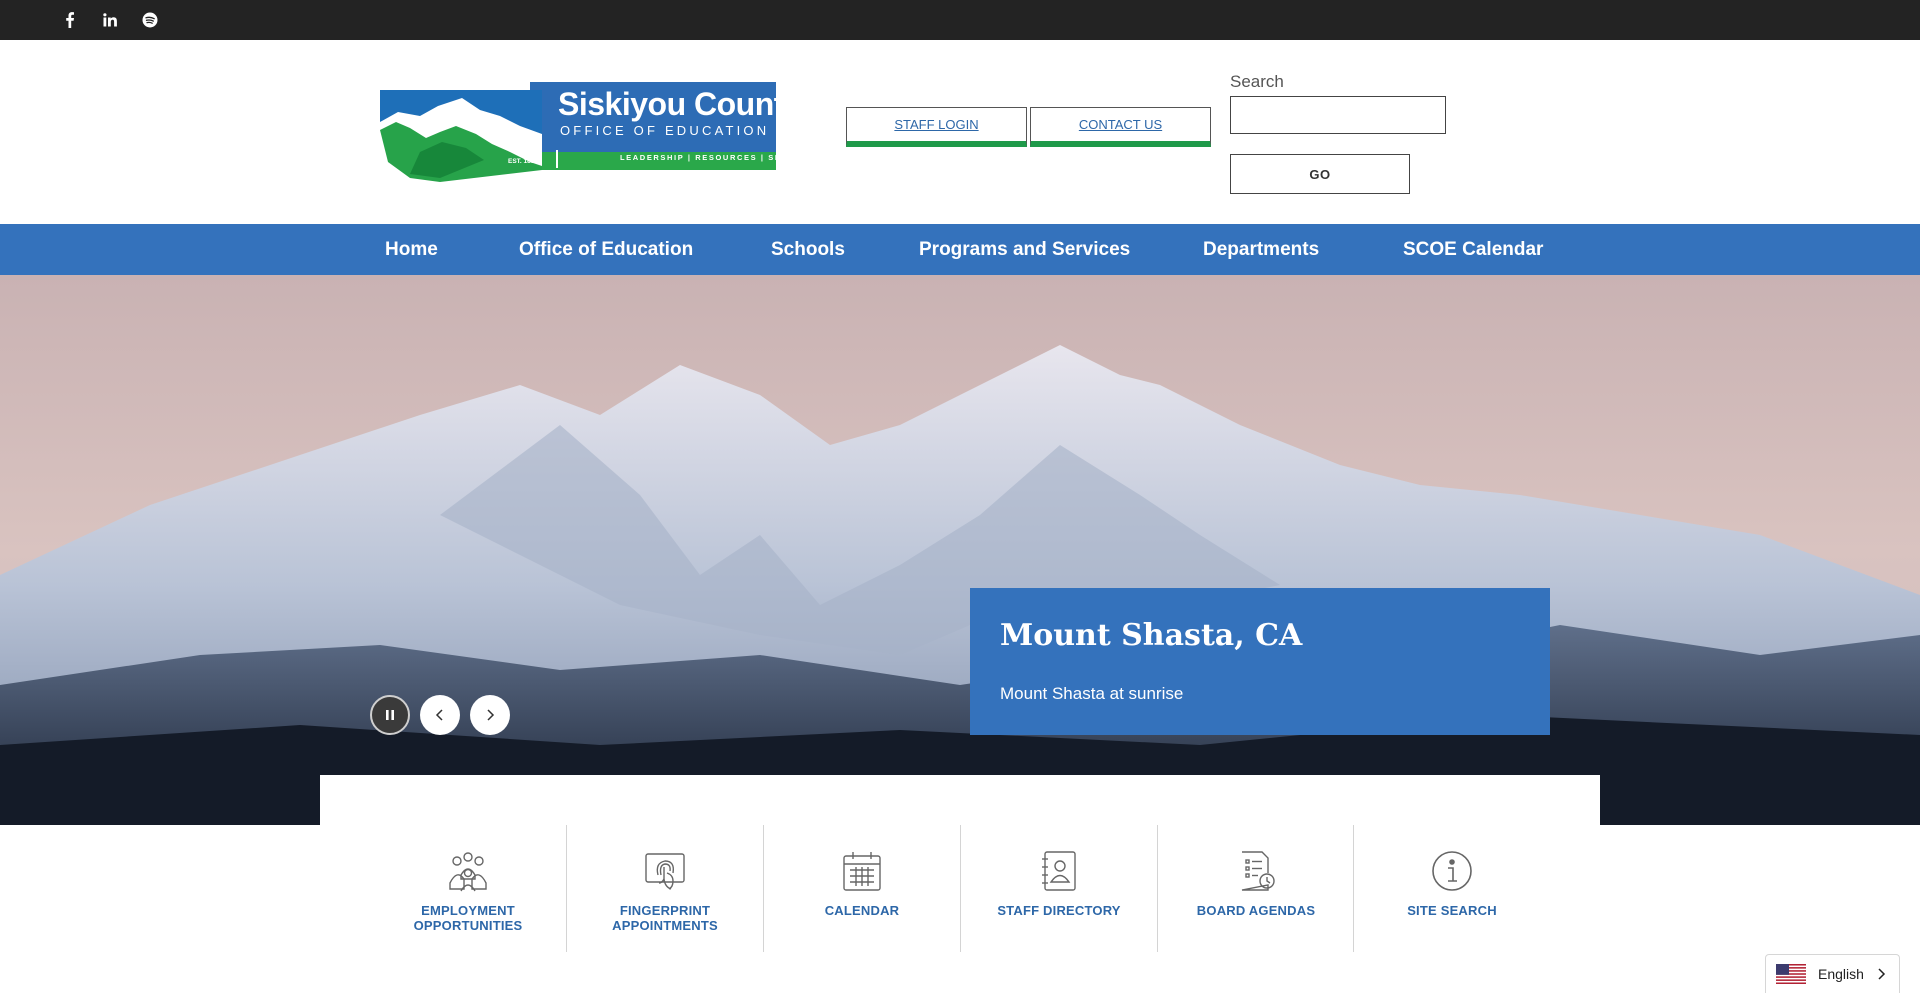 This screenshot has width=1920, height=993. What do you see at coordinates (808, 249) in the screenshot?
I see `nav-item-schools: Schools` at bounding box center [808, 249].